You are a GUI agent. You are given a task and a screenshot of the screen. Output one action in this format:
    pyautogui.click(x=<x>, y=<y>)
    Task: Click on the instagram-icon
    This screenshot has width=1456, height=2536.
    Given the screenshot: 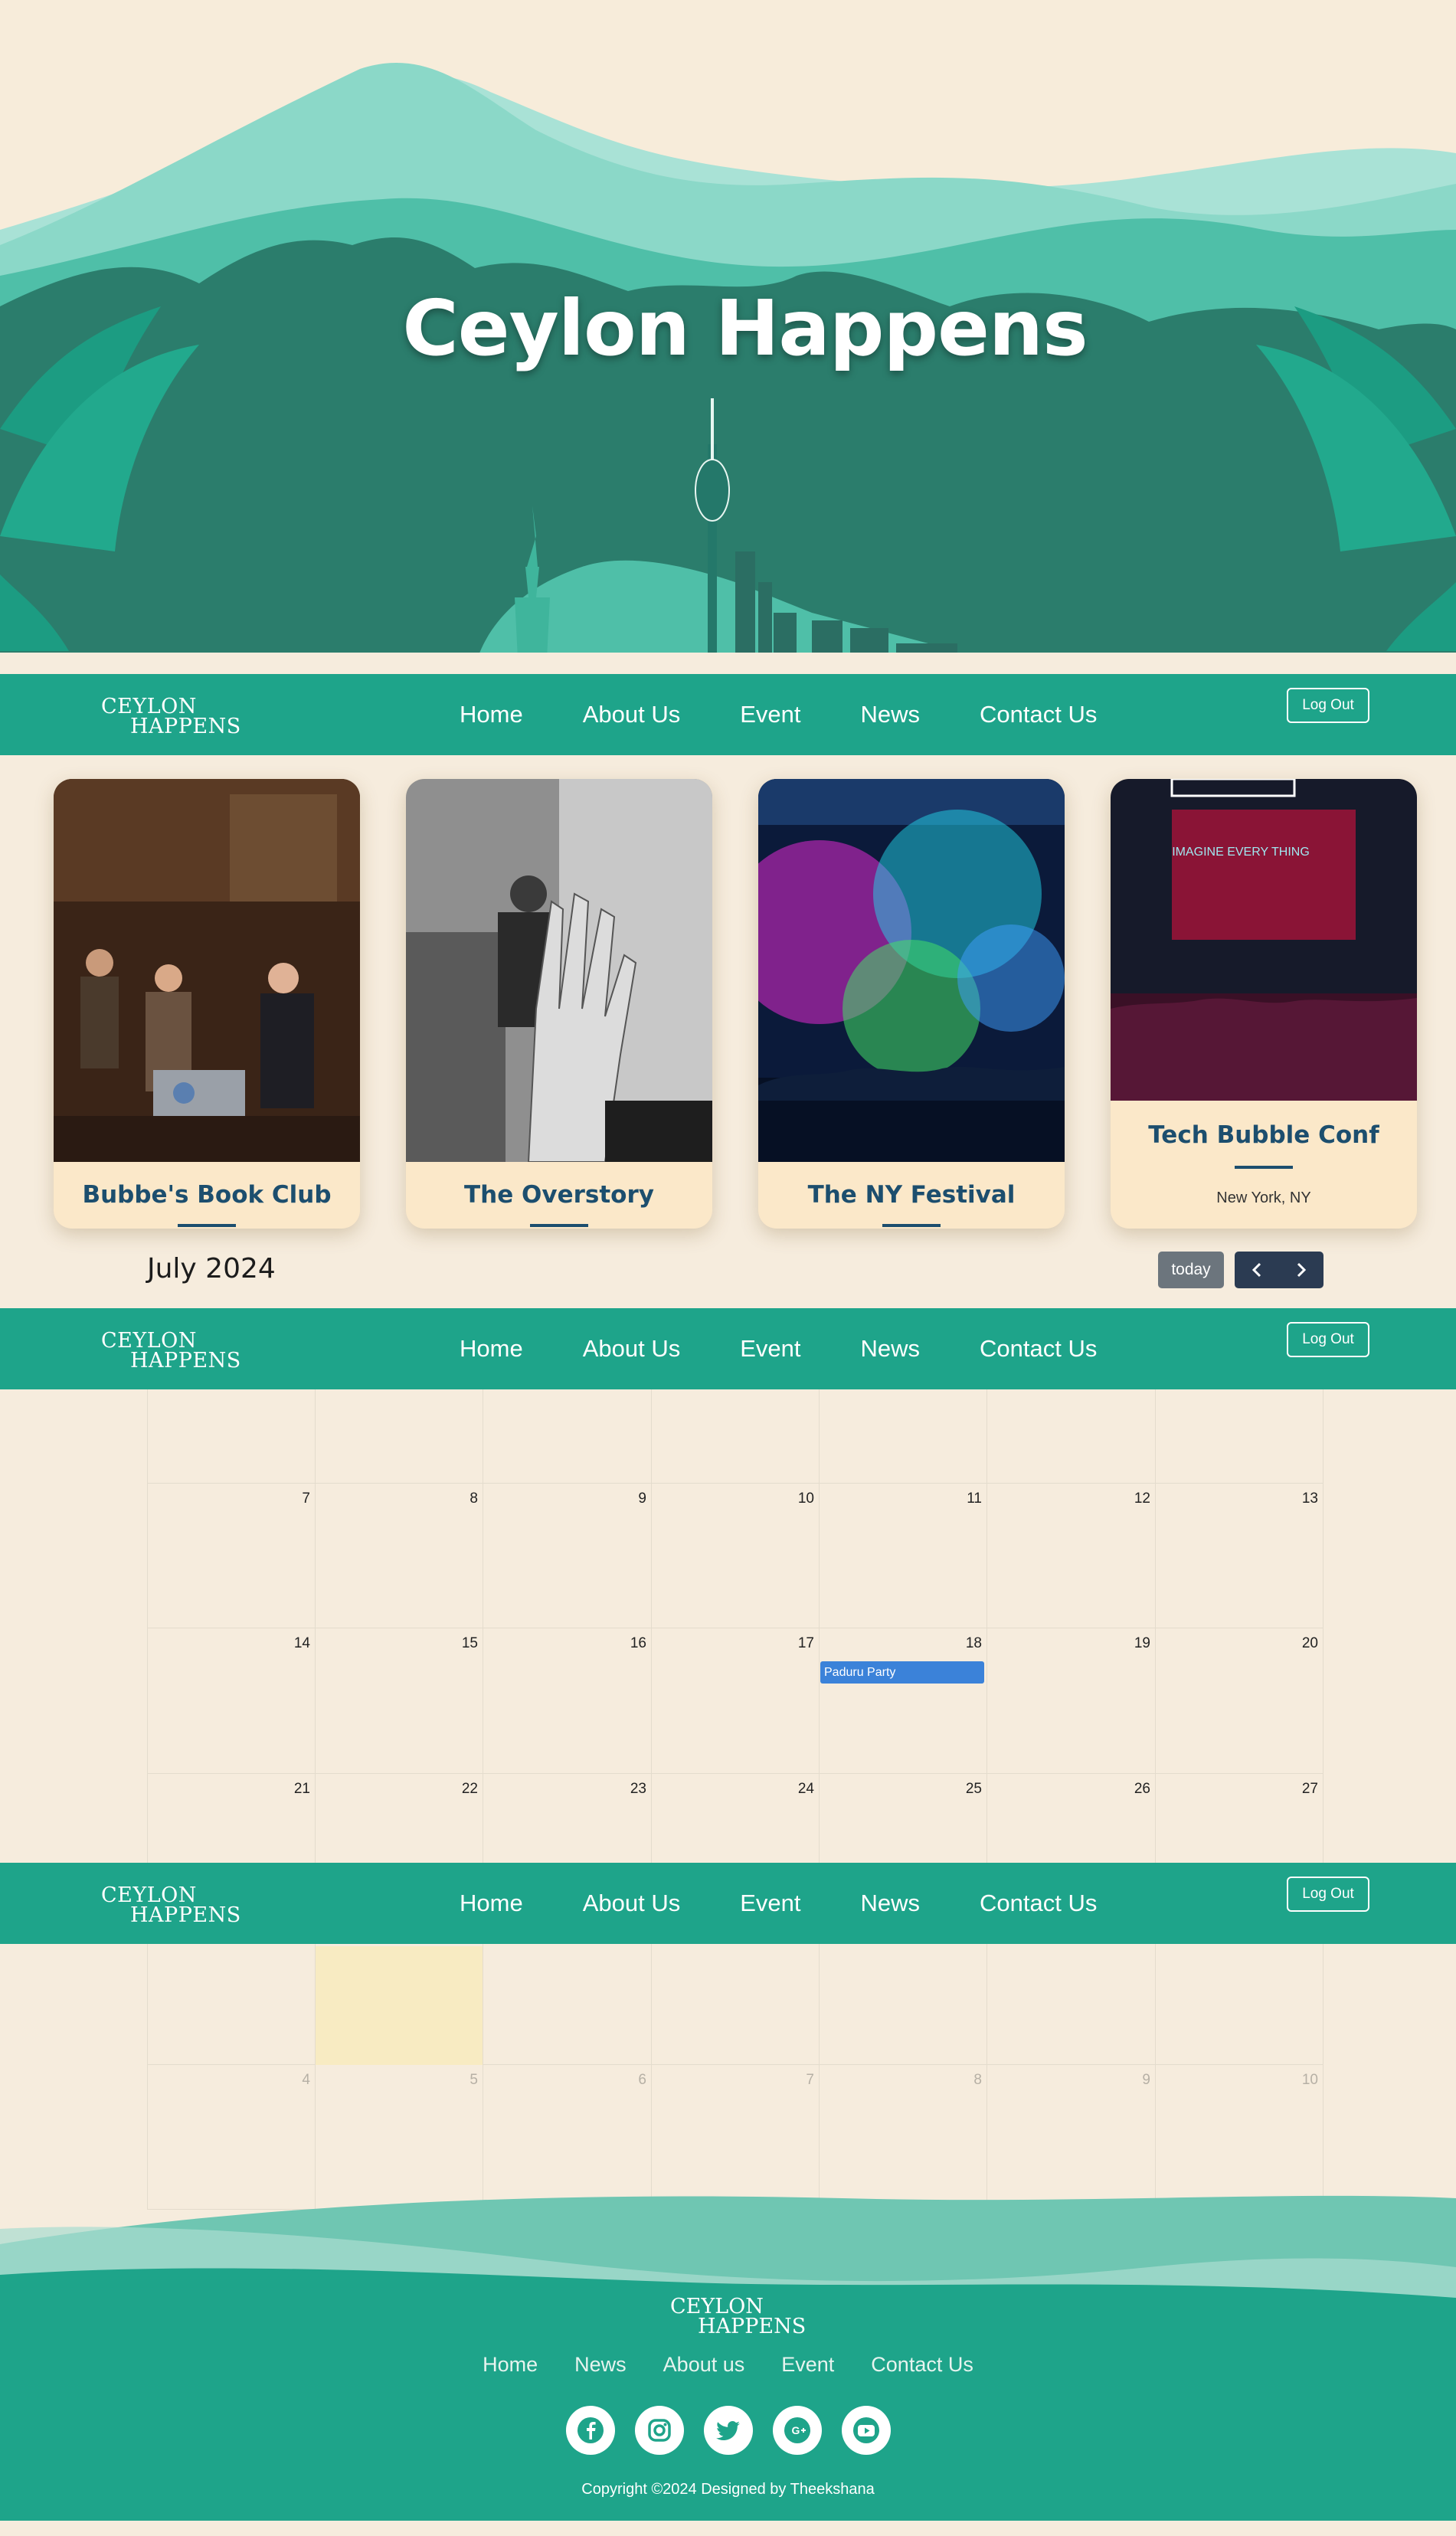 What is the action you would take?
    pyautogui.click(x=659, y=2430)
    